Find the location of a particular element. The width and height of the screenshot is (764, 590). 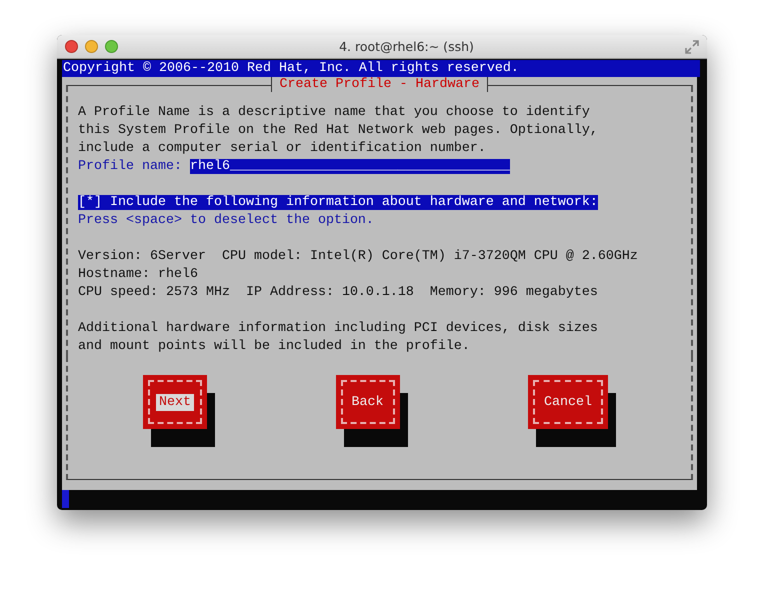

text-cursor is located at coordinates (65, 499).